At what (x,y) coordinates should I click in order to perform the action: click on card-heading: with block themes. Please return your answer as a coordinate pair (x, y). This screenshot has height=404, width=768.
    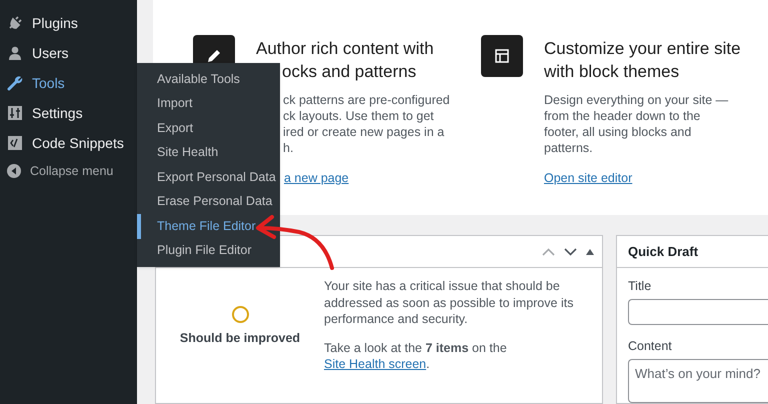
    Looking at the image, I should click on (612, 72).